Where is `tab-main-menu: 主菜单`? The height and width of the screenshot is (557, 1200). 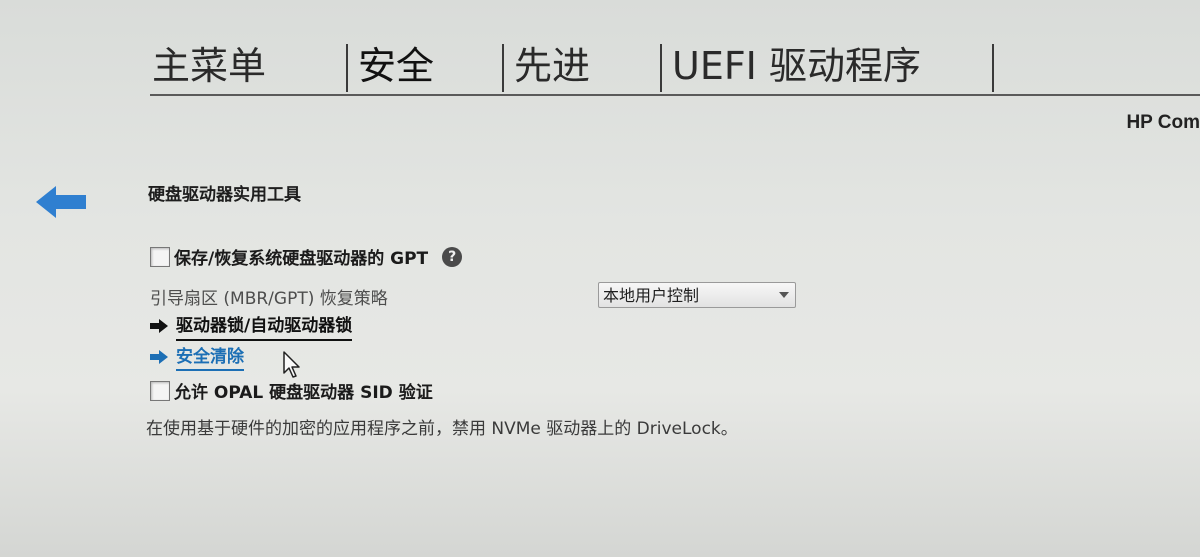 tab-main-menu: 主菜单 is located at coordinates (209, 66).